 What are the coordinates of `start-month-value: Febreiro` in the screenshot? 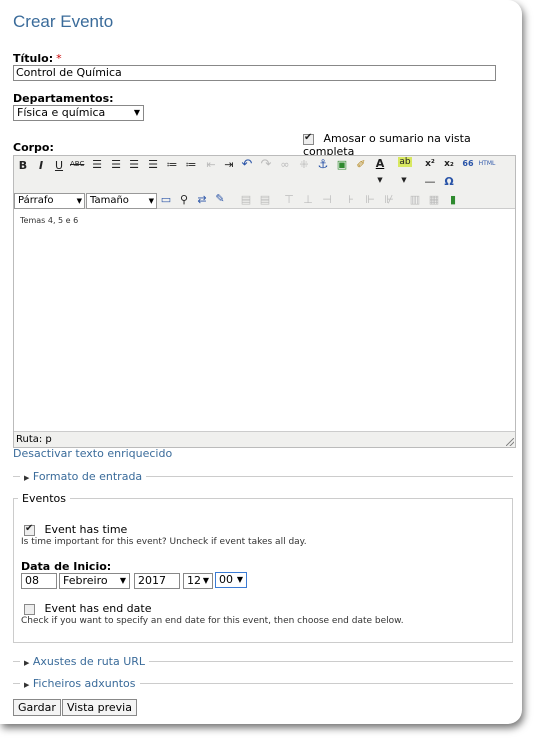 It's located at (85, 580).